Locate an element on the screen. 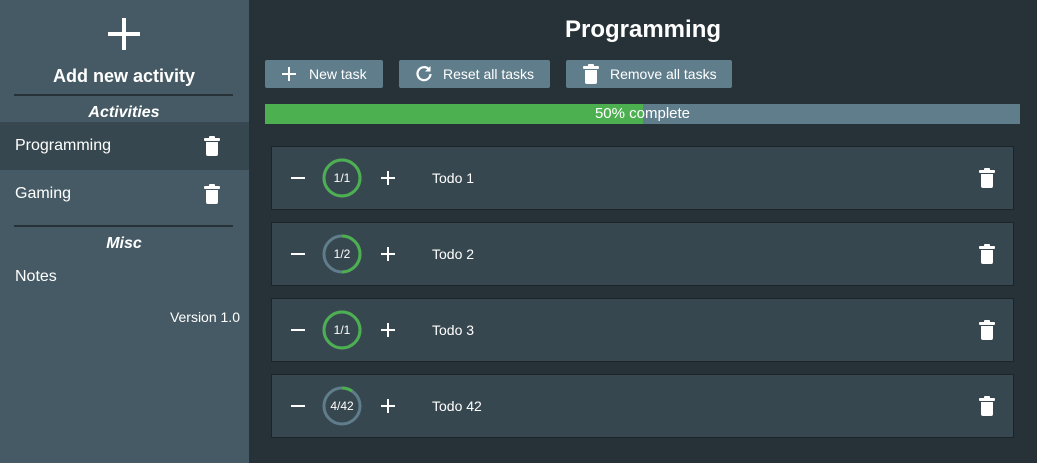 This screenshot has height=463, width=1037. task-name: Todo 1 is located at coordinates (453, 178).